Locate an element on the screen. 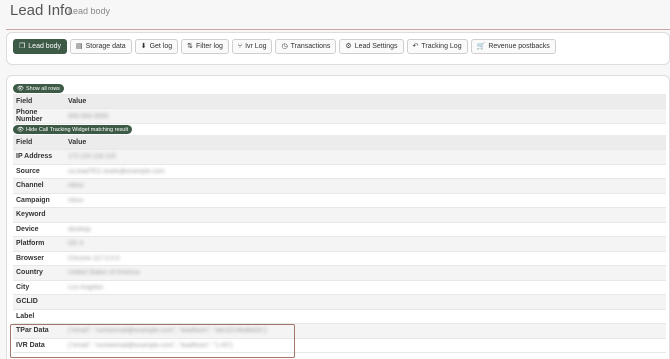 This screenshot has height=359, width=670. show-all-rows-label: Show all rows is located at coordinates (42, 88).